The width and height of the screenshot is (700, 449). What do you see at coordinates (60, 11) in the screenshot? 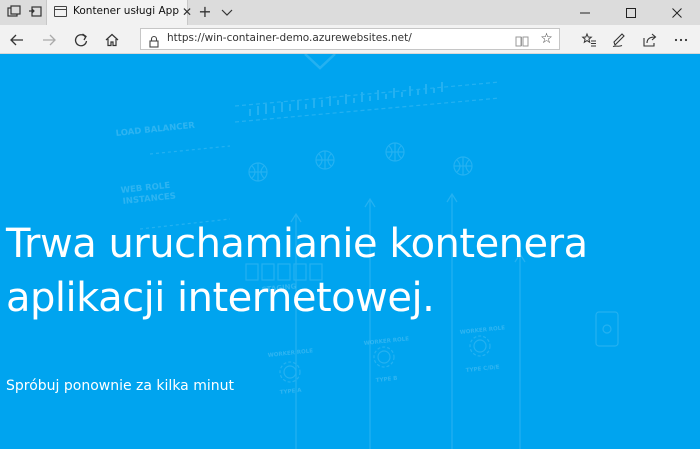
I see `page-icon` at bounding box center [60, 11].